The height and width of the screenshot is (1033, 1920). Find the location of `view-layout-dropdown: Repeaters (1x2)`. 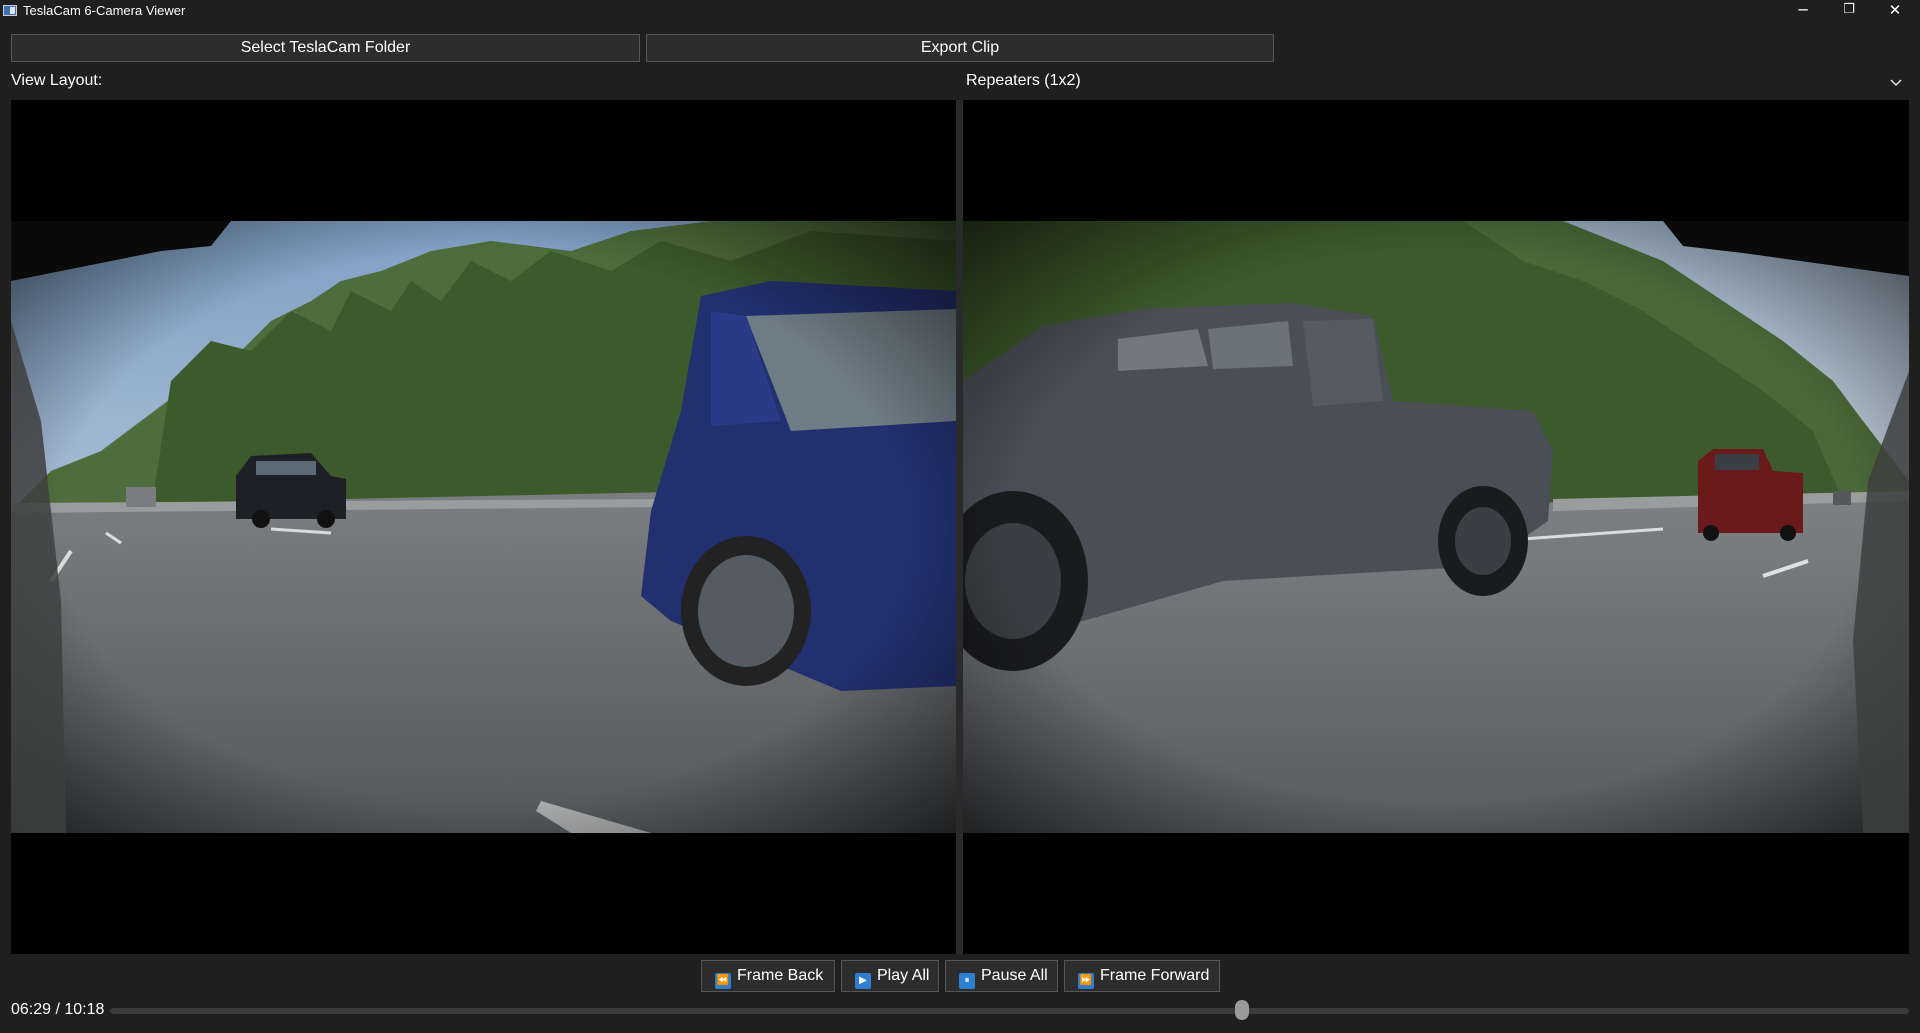

view-layout-dropdown: Repeaters (1x2) is located at coordinates (1436, 82).